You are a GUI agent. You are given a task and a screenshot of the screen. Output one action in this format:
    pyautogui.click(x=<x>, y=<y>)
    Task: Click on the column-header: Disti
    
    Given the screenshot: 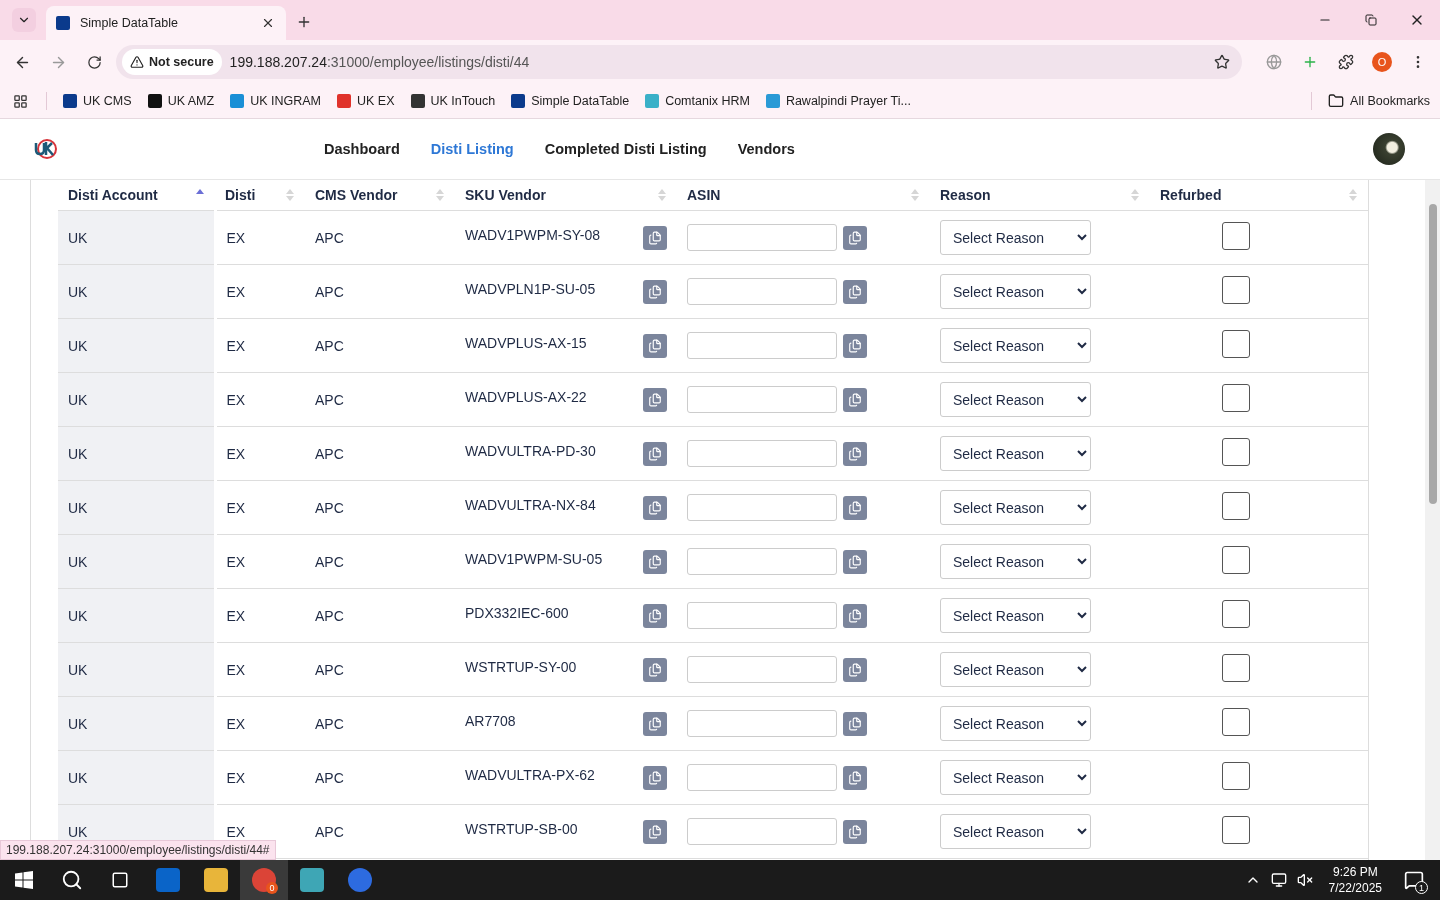 What is the action you would take?
    pyautogui.click(x=260, y=195)
    